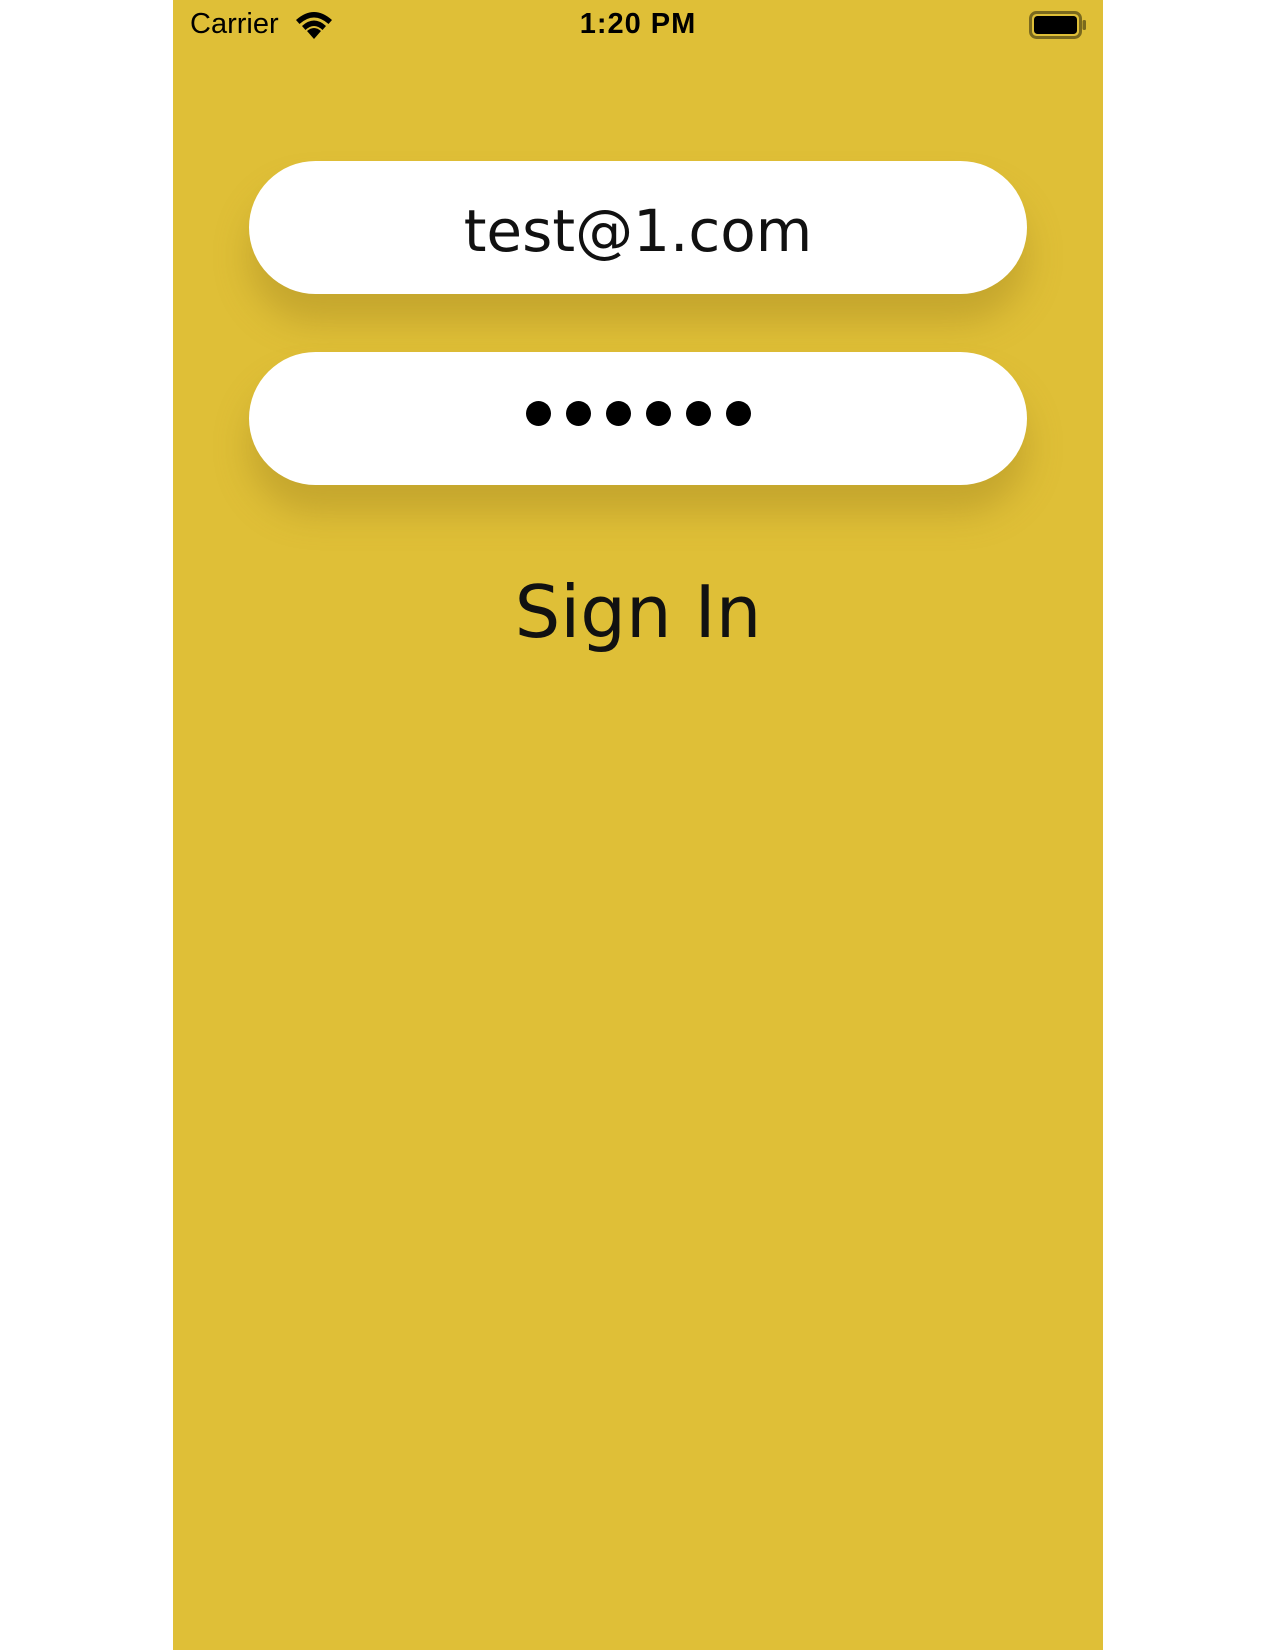  I want to click on status-bar: Carrier 1:20 PM, so click(638, 26).